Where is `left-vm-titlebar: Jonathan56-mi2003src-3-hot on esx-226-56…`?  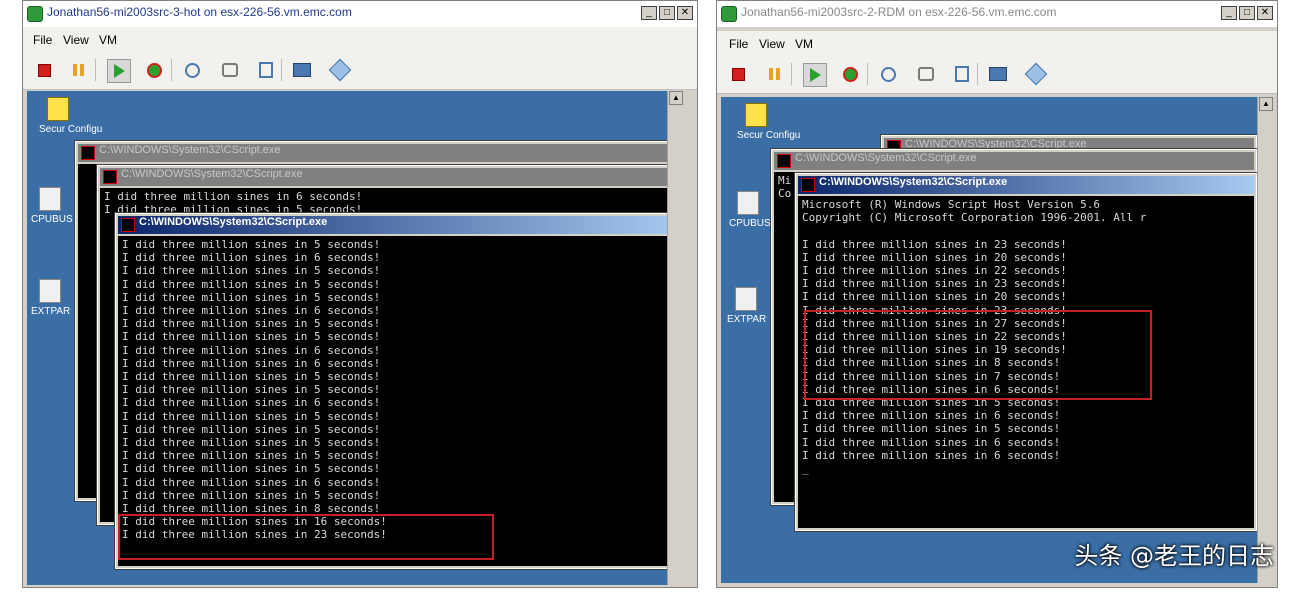 left-vm-titlebar: Jonathan56-mi2003src-3-hot on esx-226-56… is located at coordinates (360, 14).